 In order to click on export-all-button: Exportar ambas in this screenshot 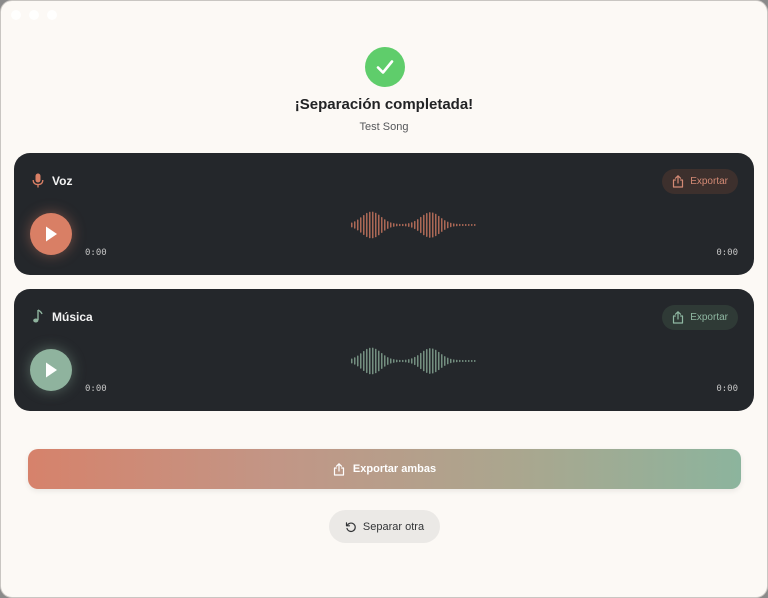, I will do `click(384, 469)`.